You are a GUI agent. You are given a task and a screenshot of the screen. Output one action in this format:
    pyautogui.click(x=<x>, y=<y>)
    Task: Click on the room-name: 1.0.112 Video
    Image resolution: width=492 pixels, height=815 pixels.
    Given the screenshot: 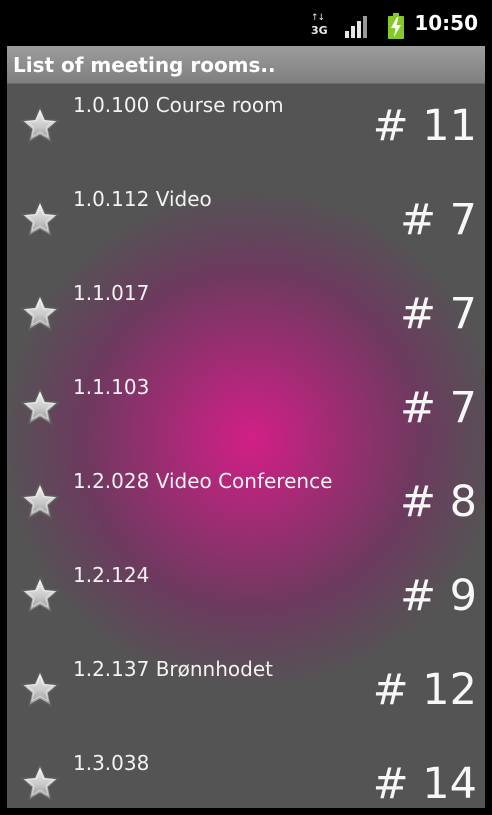 What is the action you would take?
    pyautogui.click(x=142, y=199)
    